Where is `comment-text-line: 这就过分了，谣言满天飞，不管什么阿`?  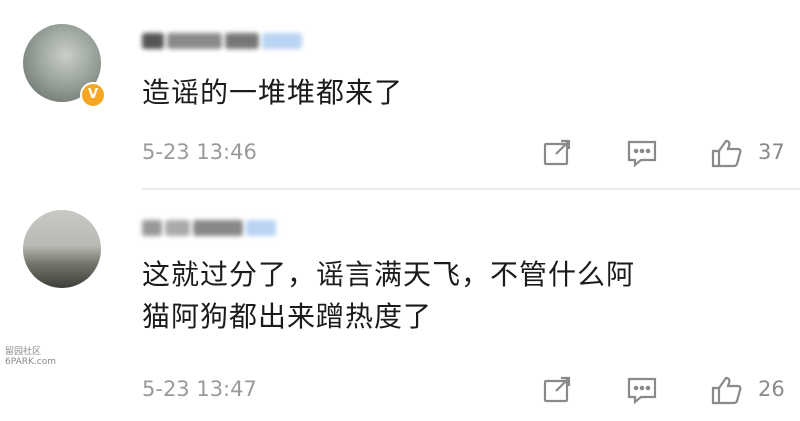
comment-text-line: 这就过分了，谣言满天飞，不管什么阿 is located at coordinates (389, 274).